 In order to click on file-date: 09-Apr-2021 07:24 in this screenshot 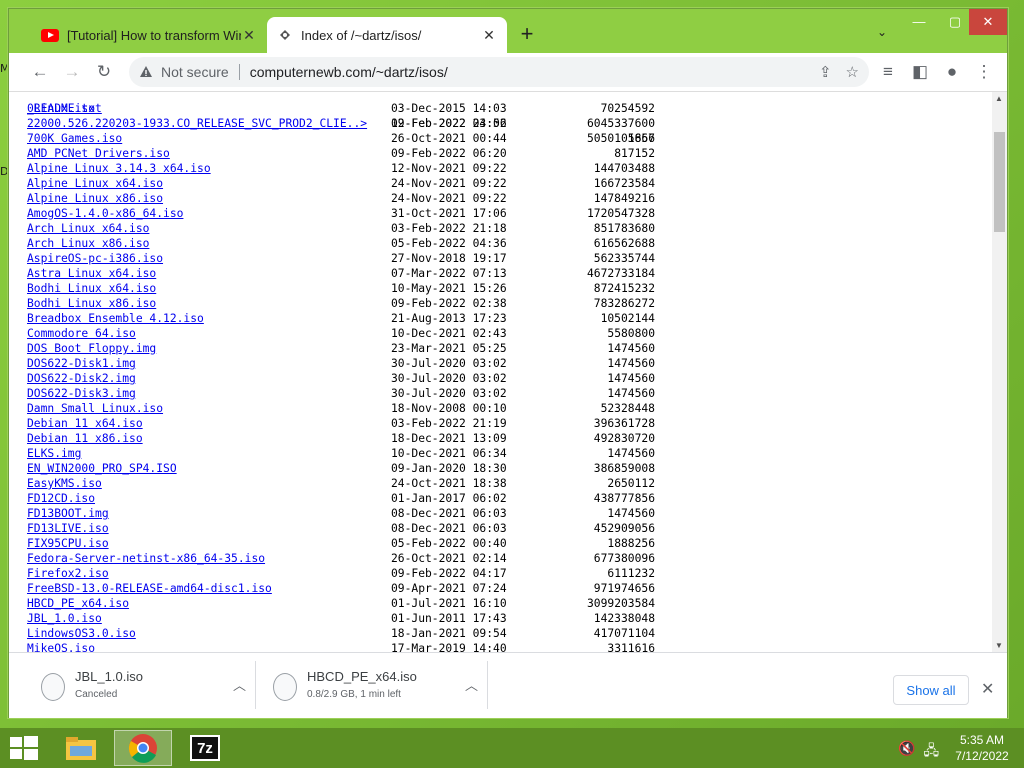, I will do `click(449, 588)`.